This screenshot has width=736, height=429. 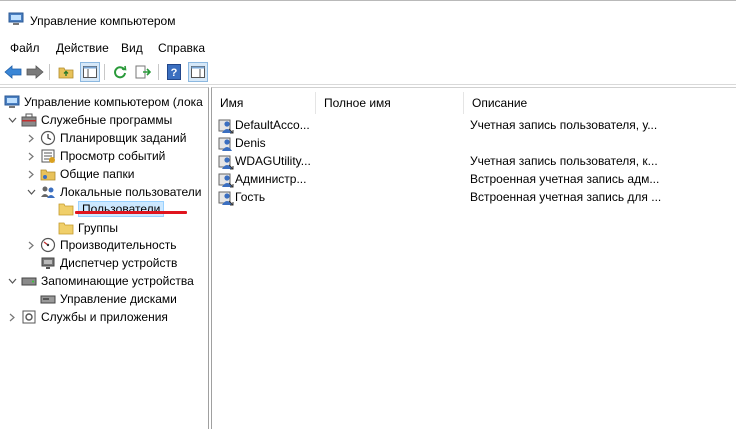 I want to click on performance-gauge-icon, so click(x=48, y=245).